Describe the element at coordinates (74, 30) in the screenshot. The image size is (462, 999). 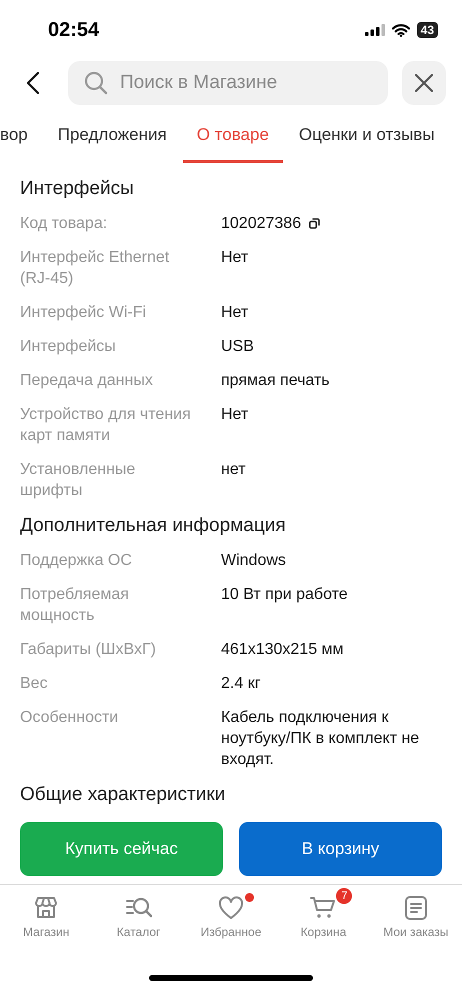
I see `status-time: 02:54` at that location.